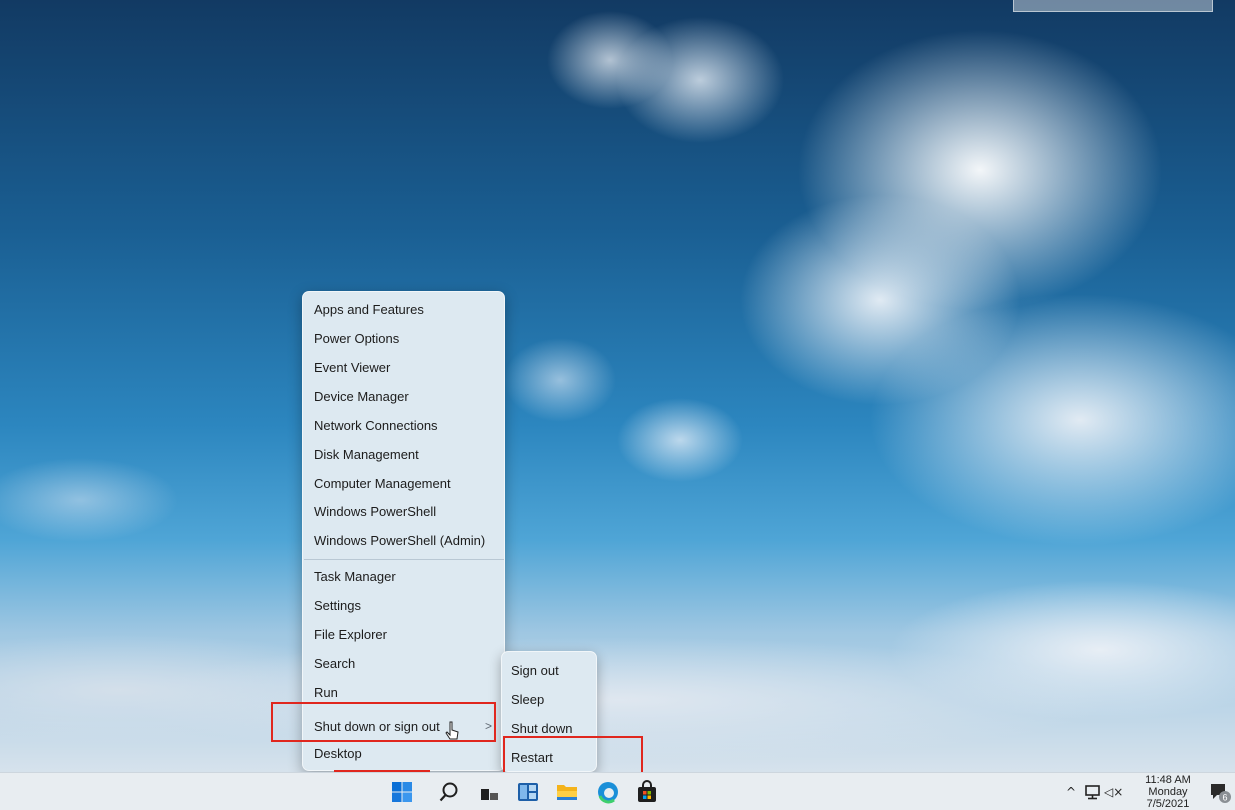 This screenshot has width=1235, height=810. Describe the element at coordinates (573, 755) in the screenshot. I see `highlight-restart` at that location.